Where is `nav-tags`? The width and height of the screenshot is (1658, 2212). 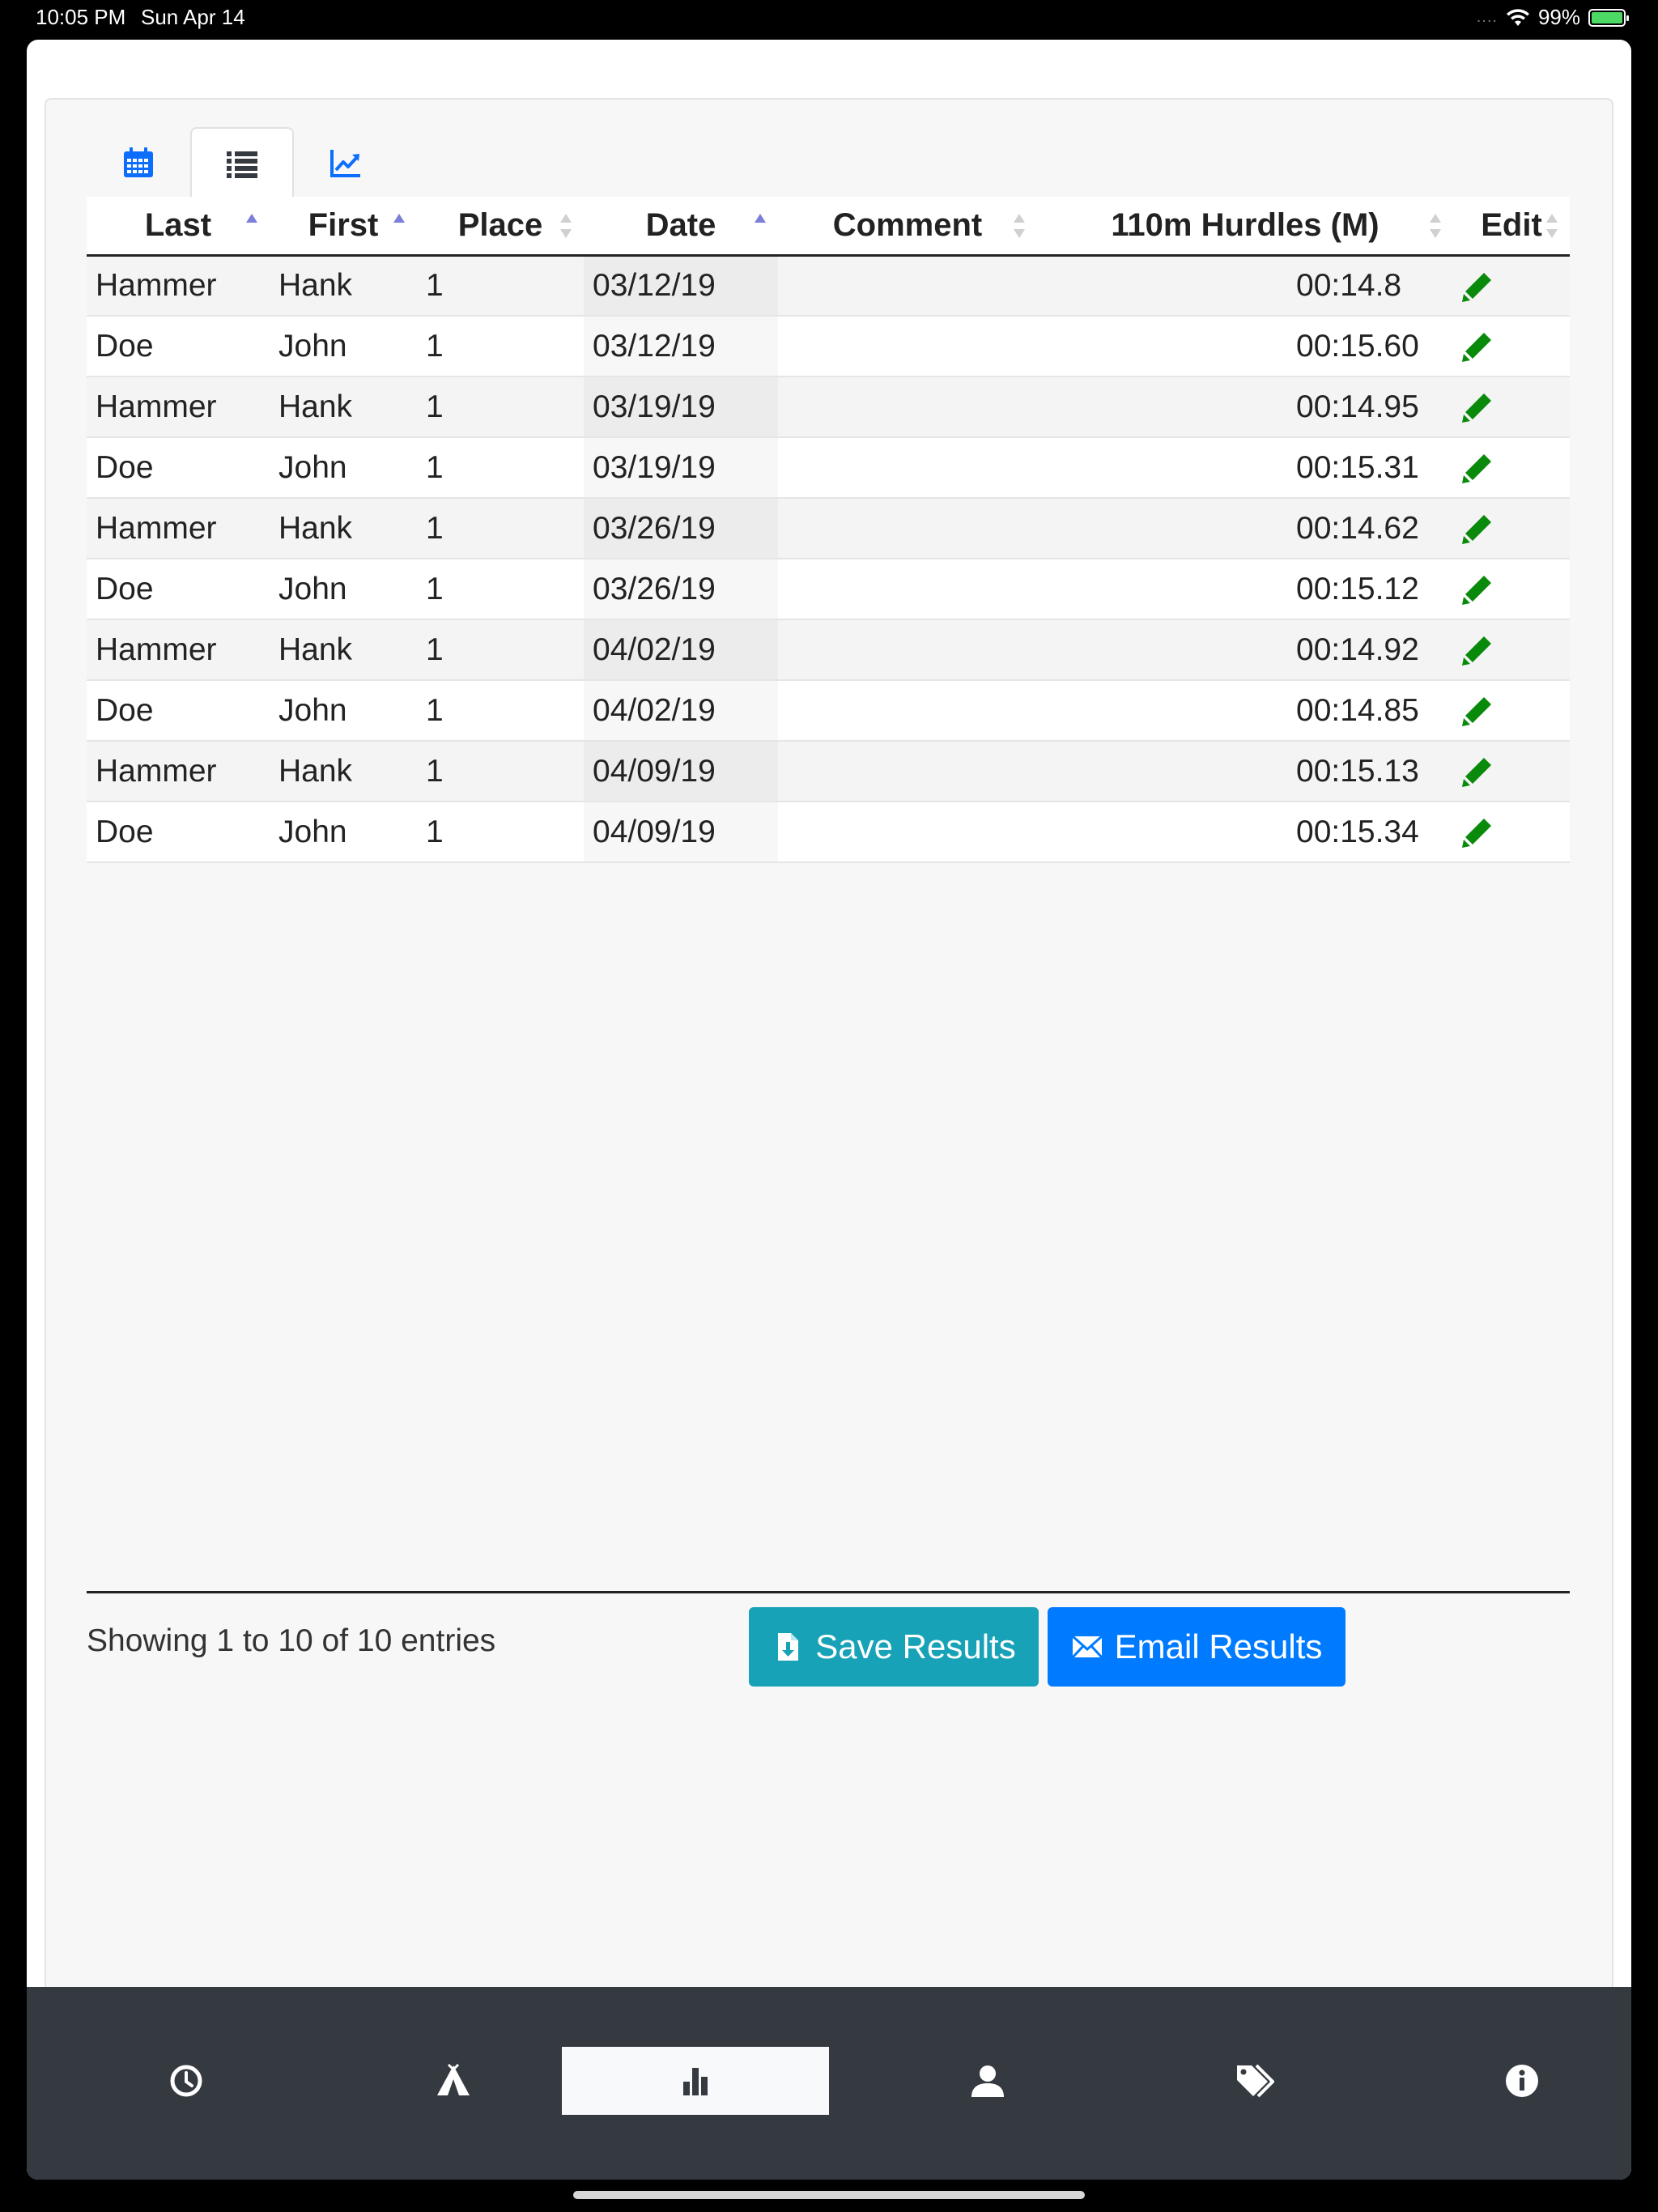 nav-tags is located at coordinates (1254, 2081).